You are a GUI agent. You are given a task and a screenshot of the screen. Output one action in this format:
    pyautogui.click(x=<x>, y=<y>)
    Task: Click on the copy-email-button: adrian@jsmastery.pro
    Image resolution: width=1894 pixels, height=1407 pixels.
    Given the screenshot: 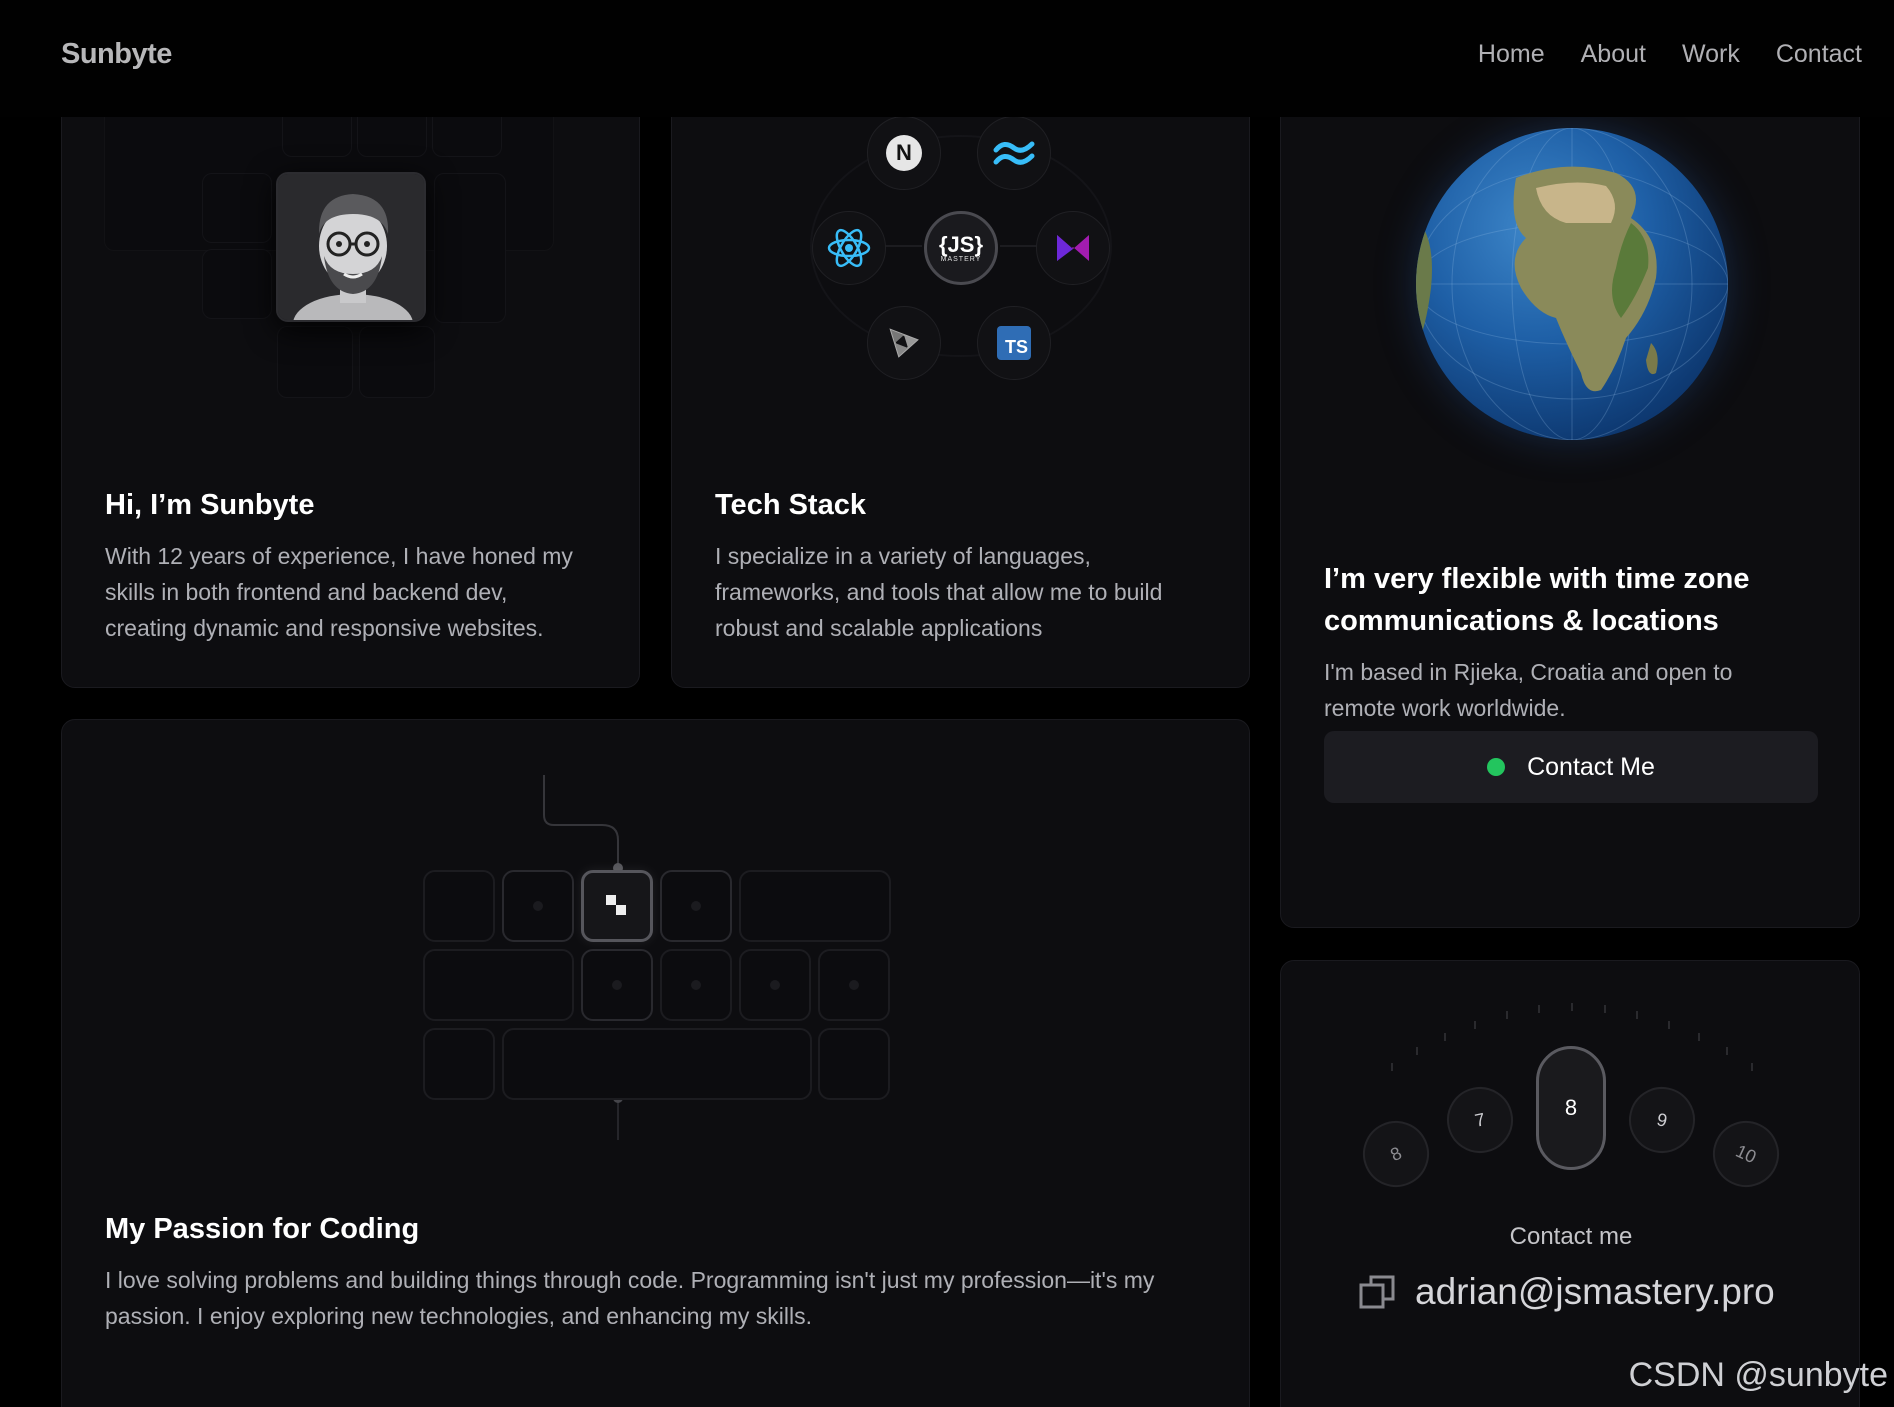 What is the action you would take?
    pyautogui.click(x=1567, y=1292)
    